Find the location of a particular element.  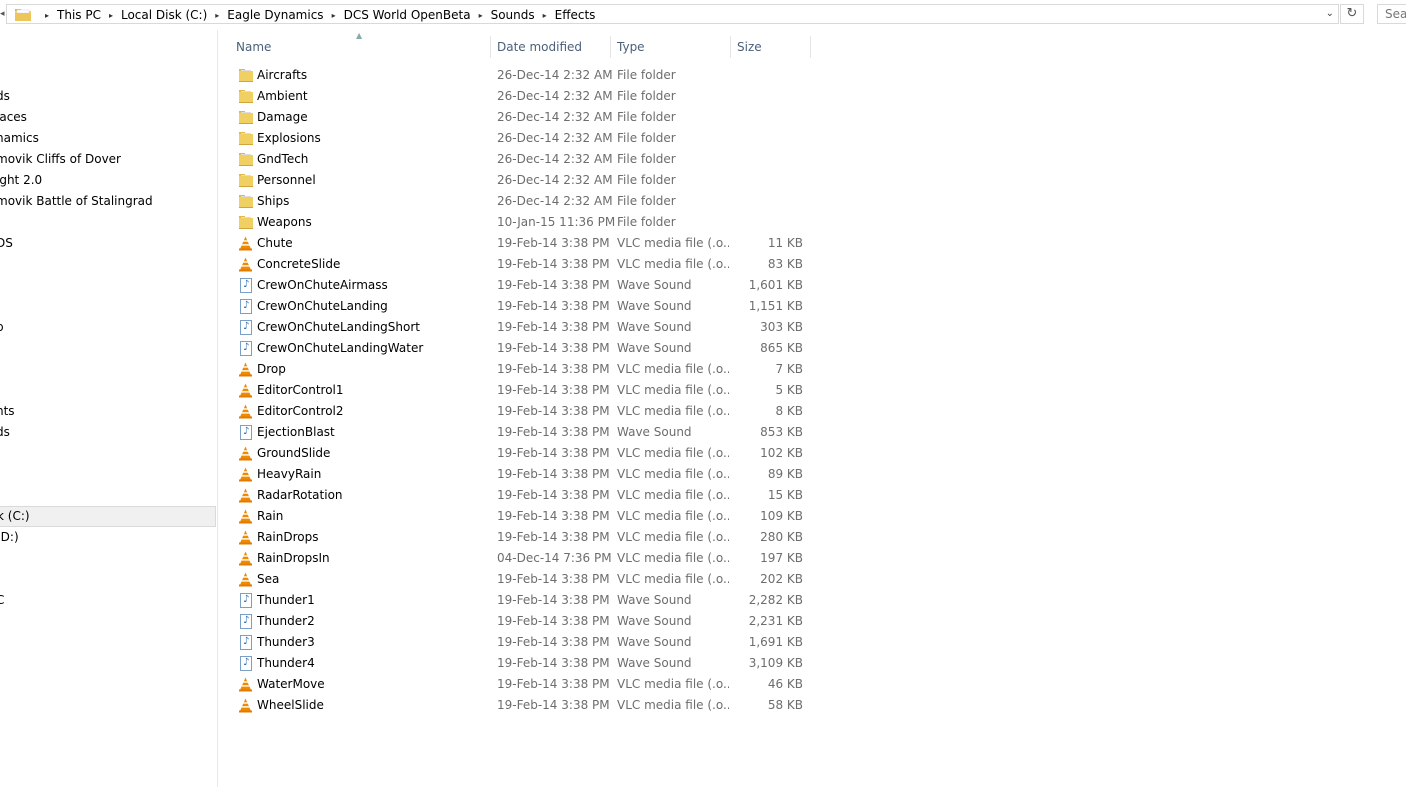

column-header-date-modified: Date modified is located at coordinates (539, 47).